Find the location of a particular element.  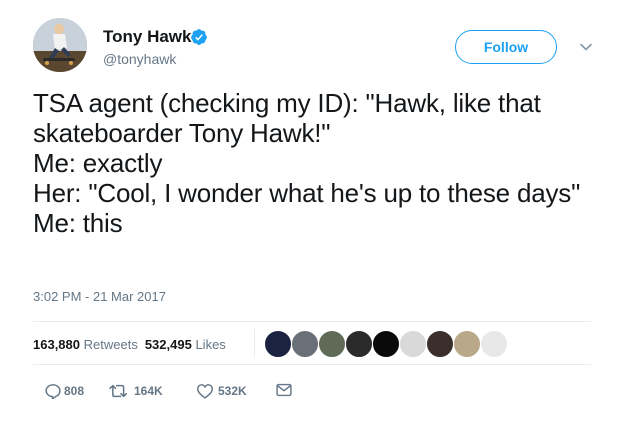

engagement-stats: 163,880 Retweets 532,495 Likes is located at coordinates (129, 344).